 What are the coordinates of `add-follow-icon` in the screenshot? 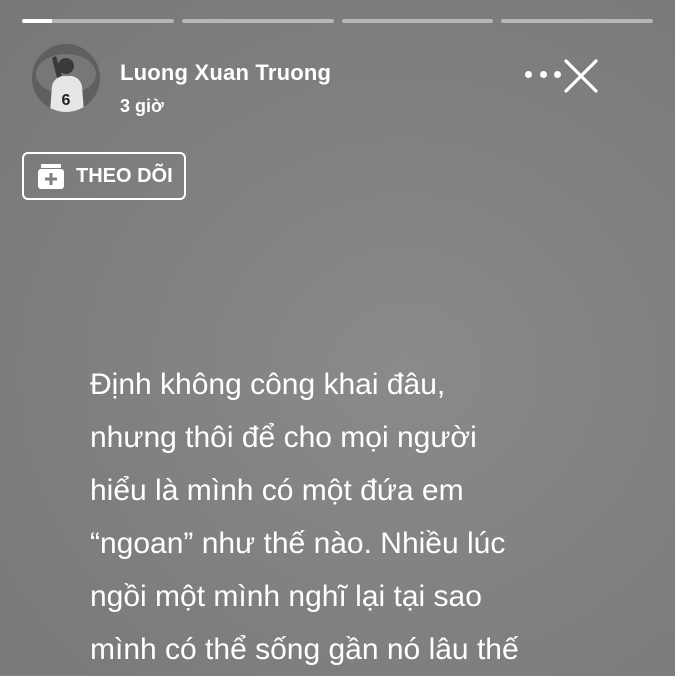 It's located at (51, 176).